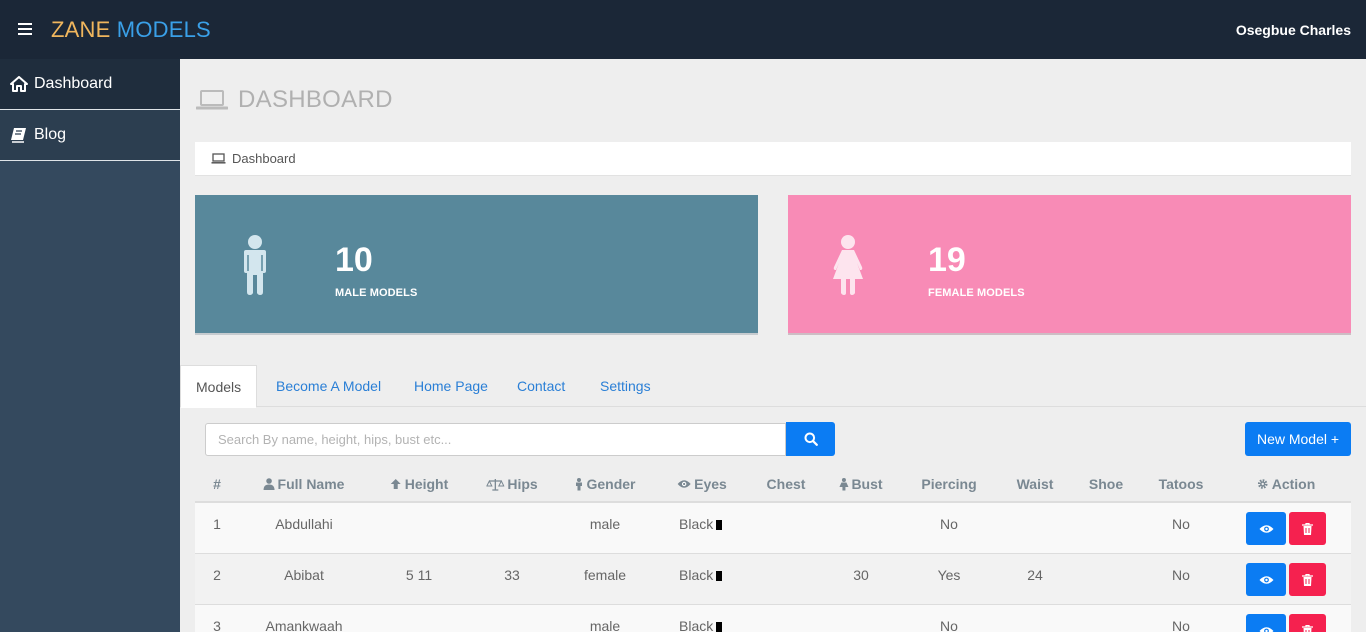  I want to click on home-icon, so click(19, 84).